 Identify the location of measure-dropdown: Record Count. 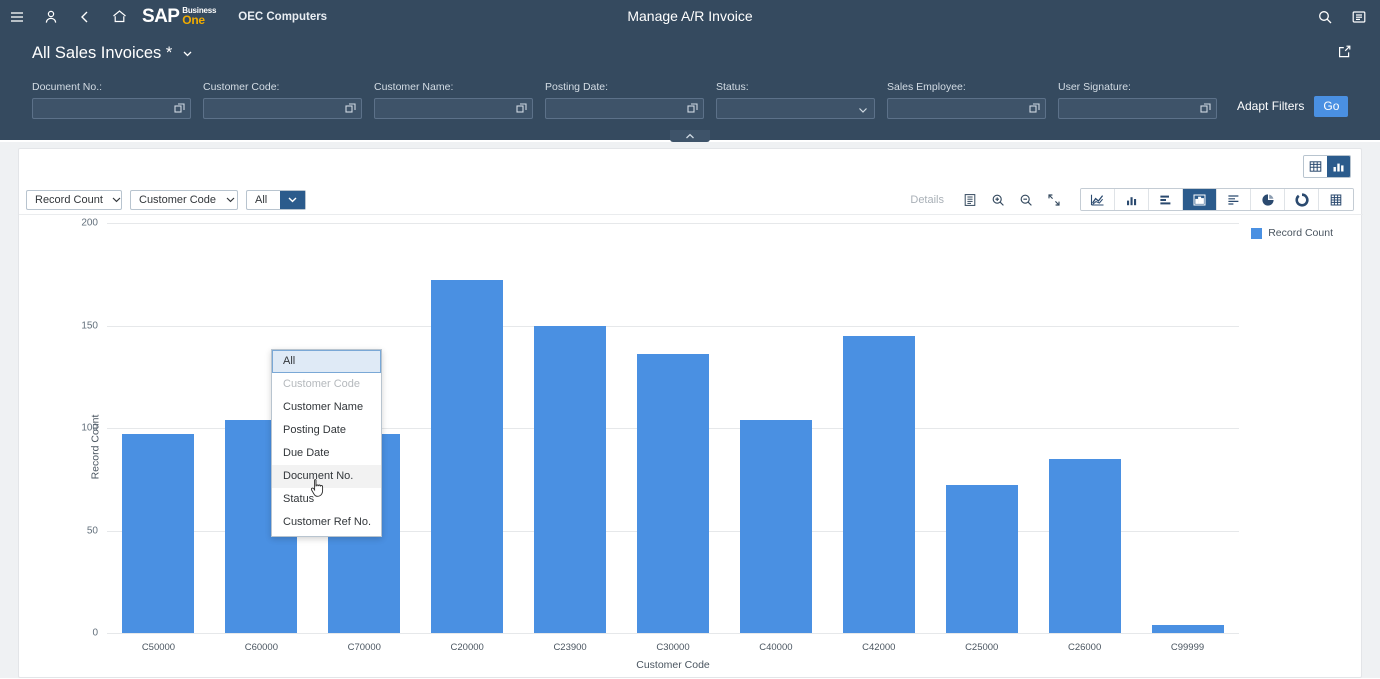
(74, 199).